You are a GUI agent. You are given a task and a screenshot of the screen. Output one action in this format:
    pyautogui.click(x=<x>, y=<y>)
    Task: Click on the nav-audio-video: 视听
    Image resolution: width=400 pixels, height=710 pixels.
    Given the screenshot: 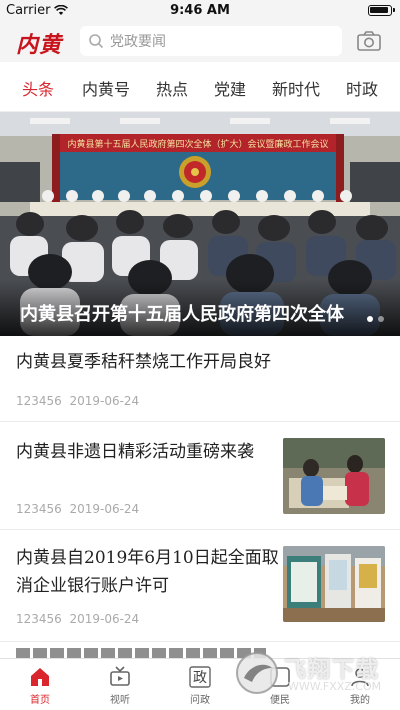 What is the action you would take?
    pyautogui.click(x=120, y=685)
    